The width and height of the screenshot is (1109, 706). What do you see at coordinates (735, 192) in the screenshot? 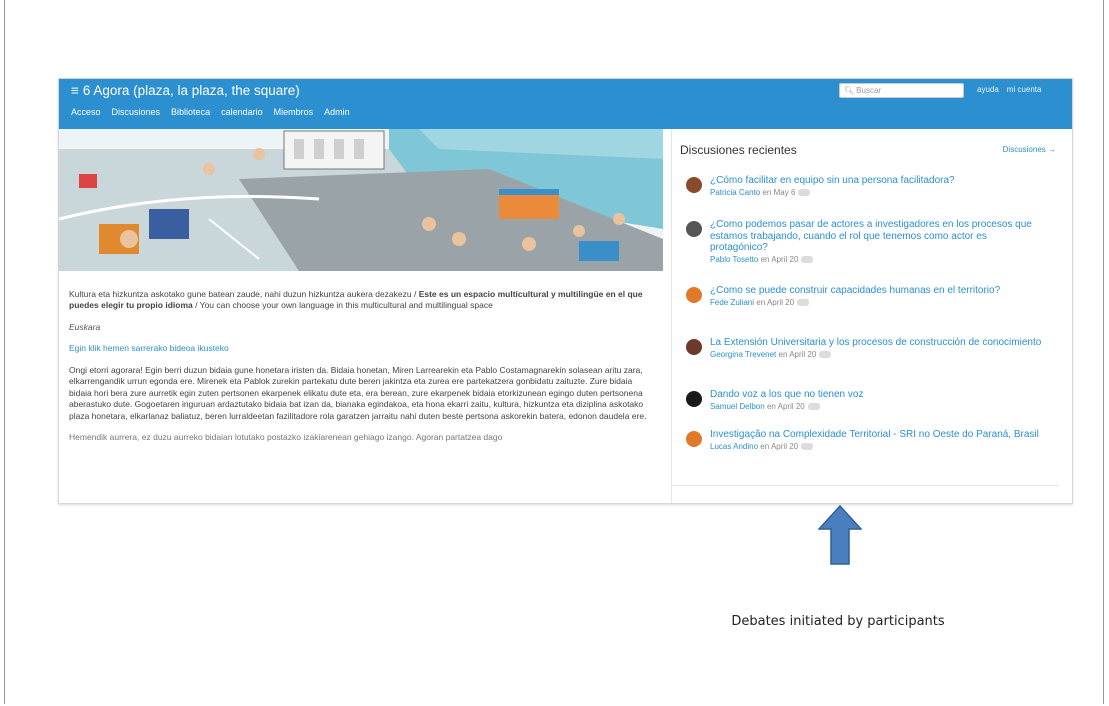
I see `discussion-author: Patricia Canto` at bounding box center [735, 192].